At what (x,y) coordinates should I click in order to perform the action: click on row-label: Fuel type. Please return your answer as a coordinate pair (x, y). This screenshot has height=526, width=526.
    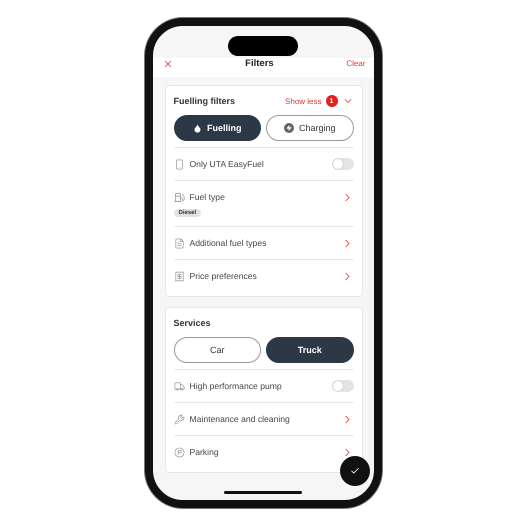
    Looking at the image, I should click on (208, 197).